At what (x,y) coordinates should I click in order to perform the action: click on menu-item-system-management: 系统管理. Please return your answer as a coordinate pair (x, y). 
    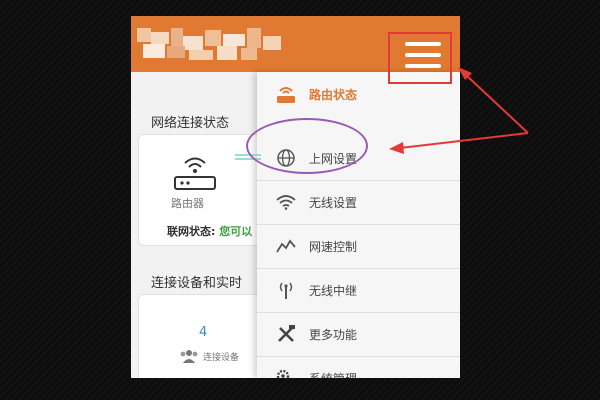
    Looking at the image, I should click on (358, 367).